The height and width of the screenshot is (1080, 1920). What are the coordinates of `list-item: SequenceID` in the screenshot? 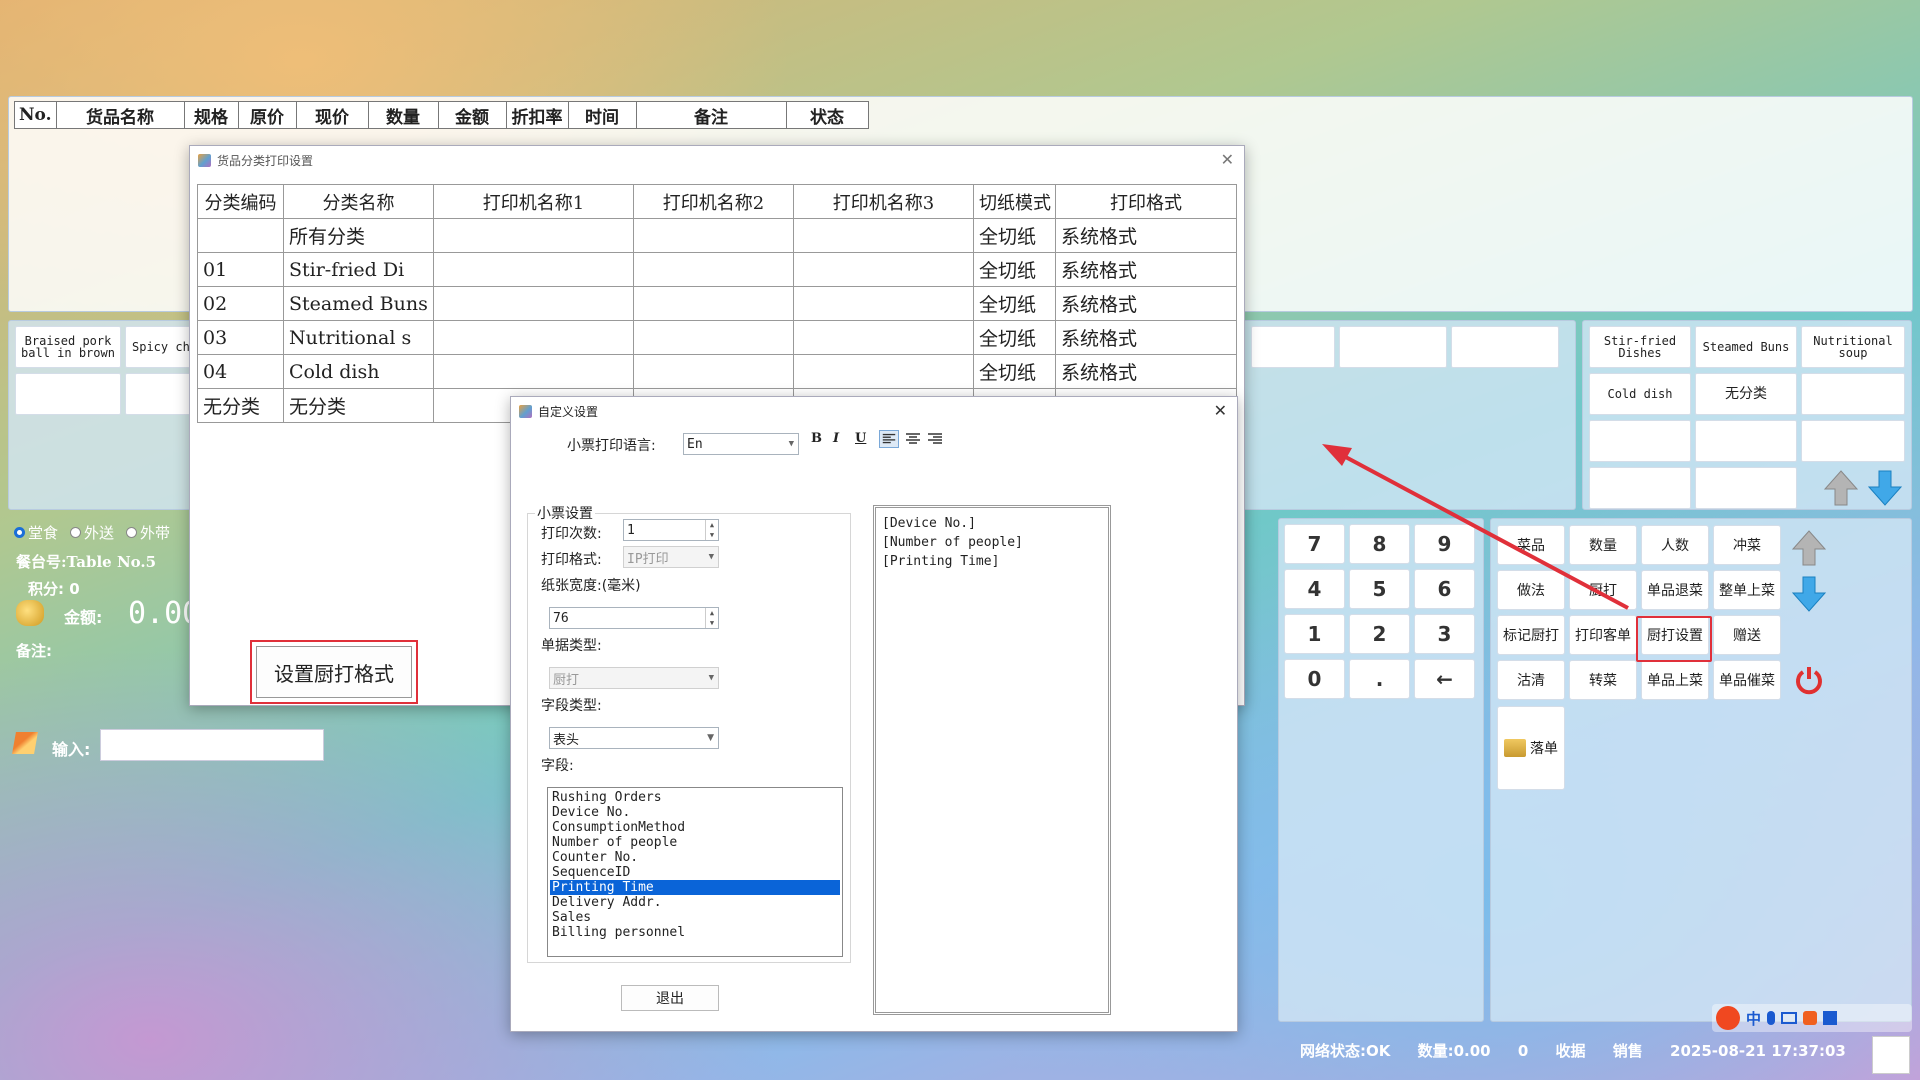 It's located at (695, 872).